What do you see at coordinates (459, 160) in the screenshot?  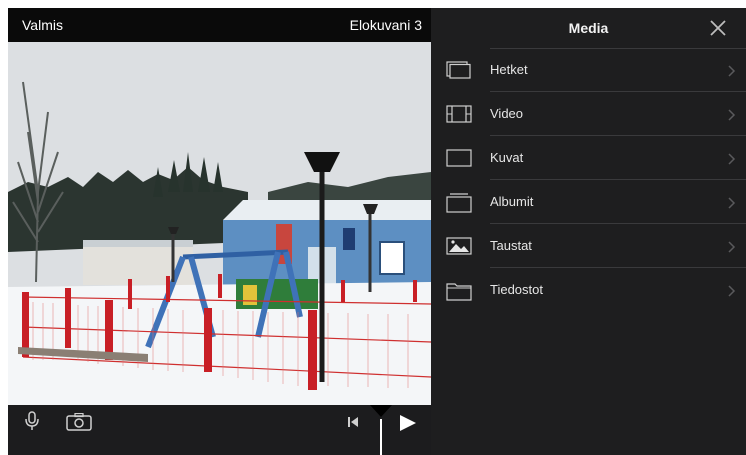 I see `photo-frame-icon` at bounding box center [459, 160].